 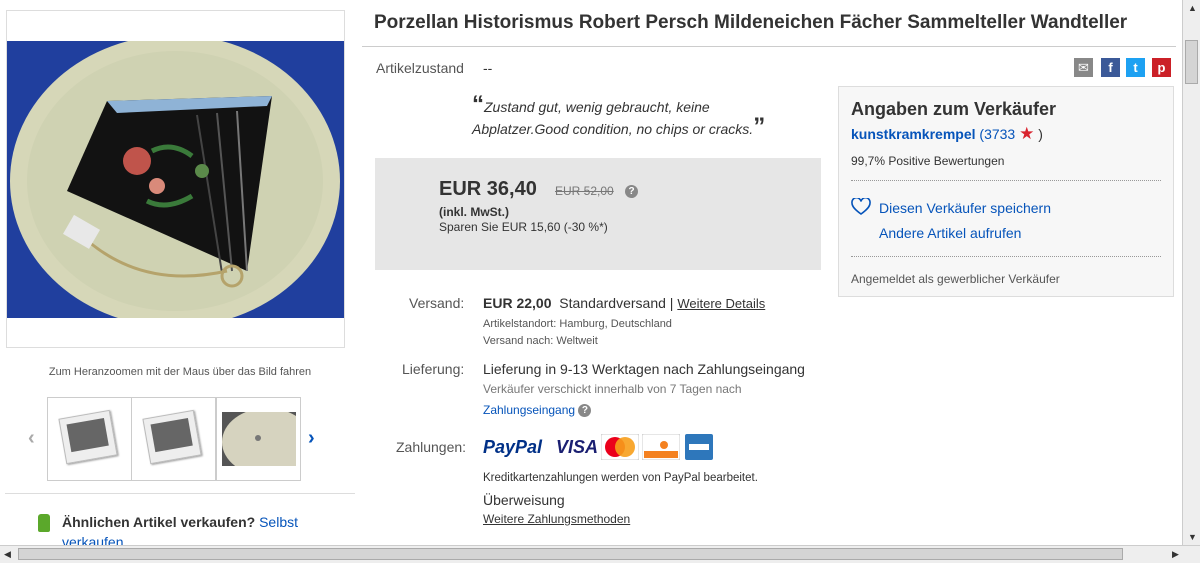 I want to click on shipping-label: Versand:, so click(x=437, y=303).